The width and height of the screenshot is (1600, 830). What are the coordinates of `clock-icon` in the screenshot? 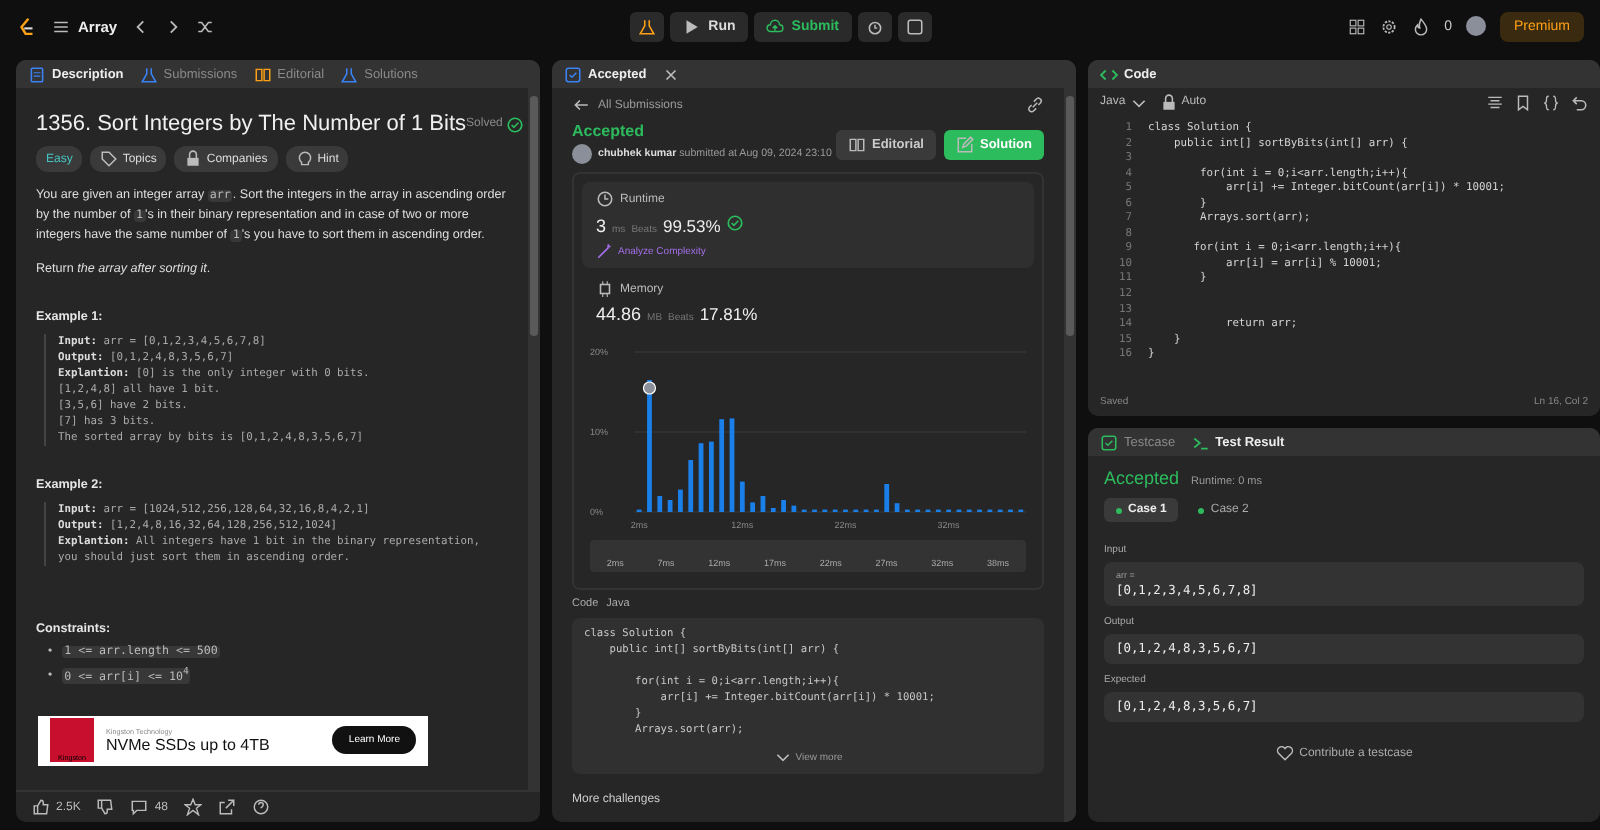 It's located at (605, 199).